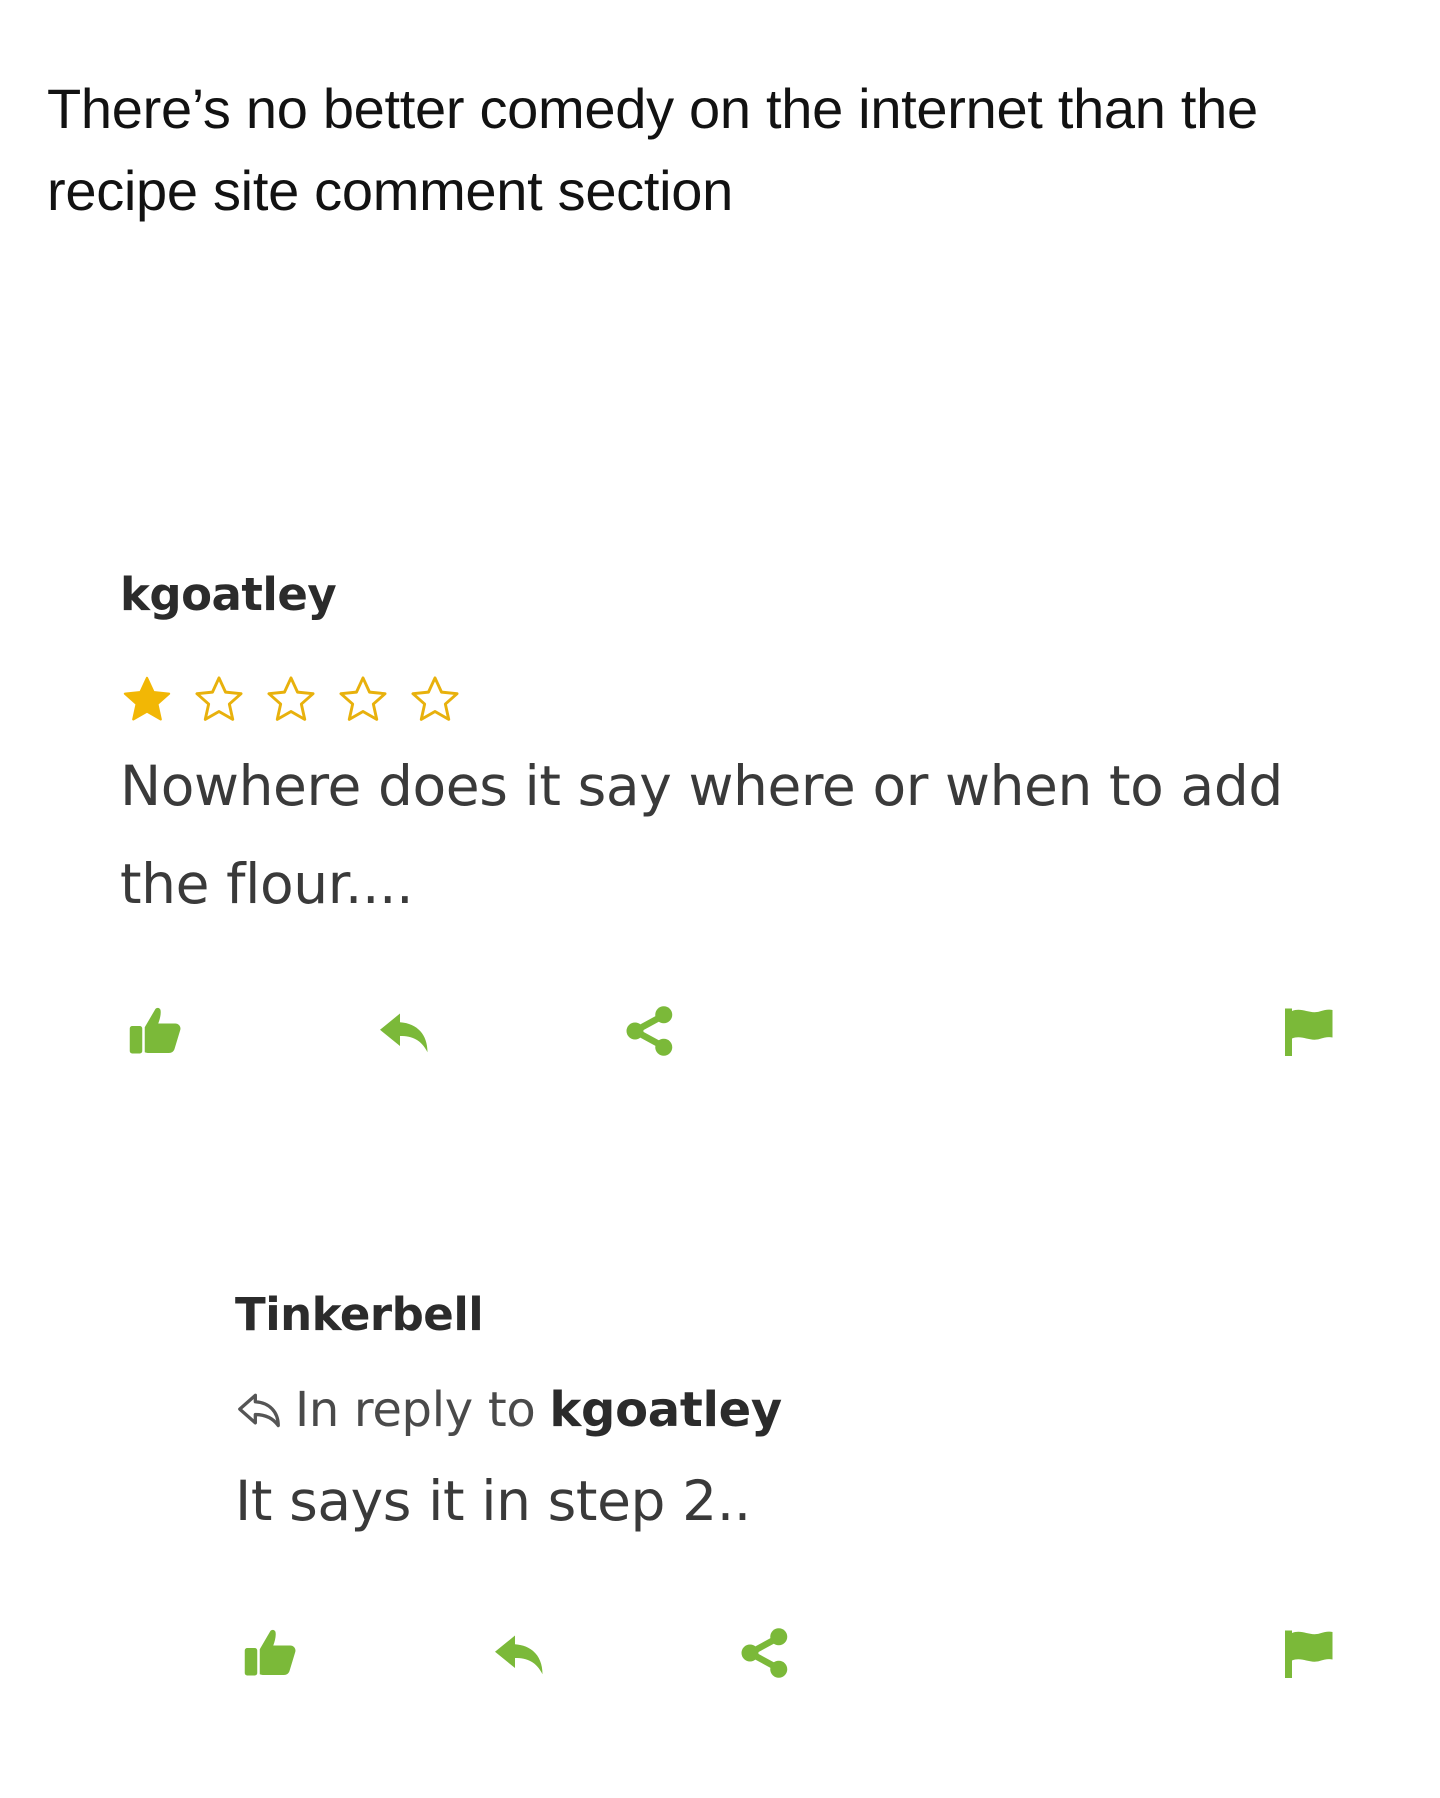  What do you see at coordinates (787, 1410) in the screenshot?
I see `reply-indicator: In reply to kgoatley` at bounding box center [787, 1410].